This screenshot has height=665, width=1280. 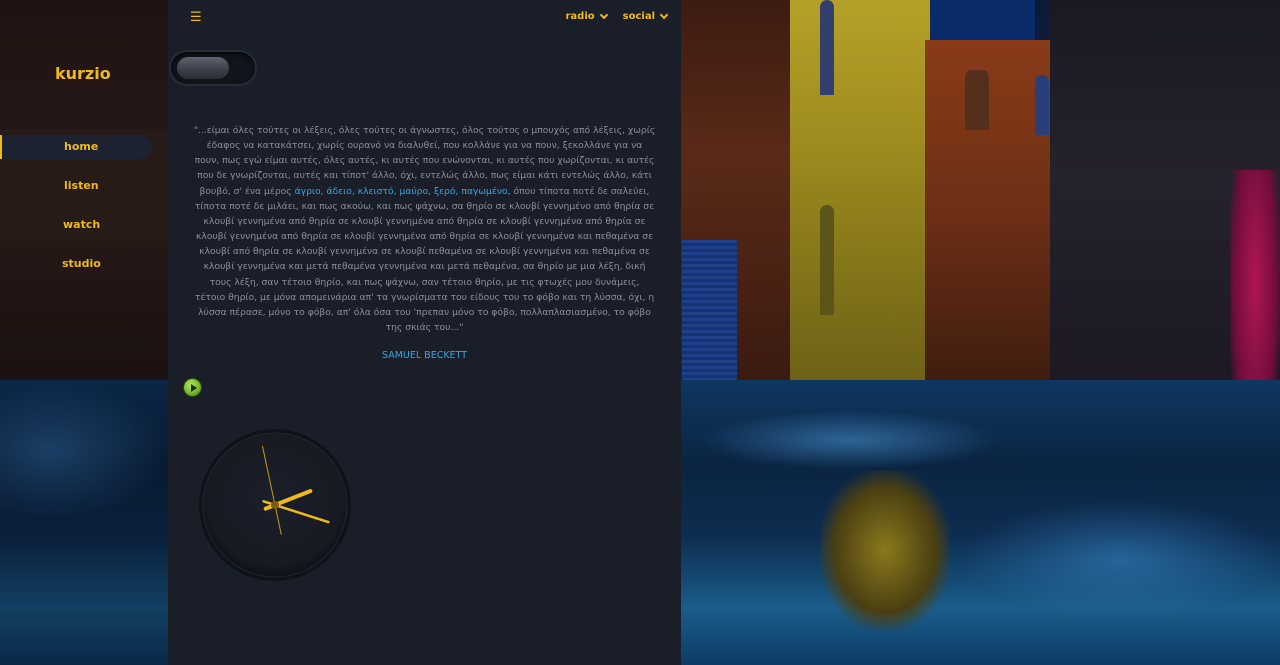 I want to click on clock-center, so click(x=275, y=505).